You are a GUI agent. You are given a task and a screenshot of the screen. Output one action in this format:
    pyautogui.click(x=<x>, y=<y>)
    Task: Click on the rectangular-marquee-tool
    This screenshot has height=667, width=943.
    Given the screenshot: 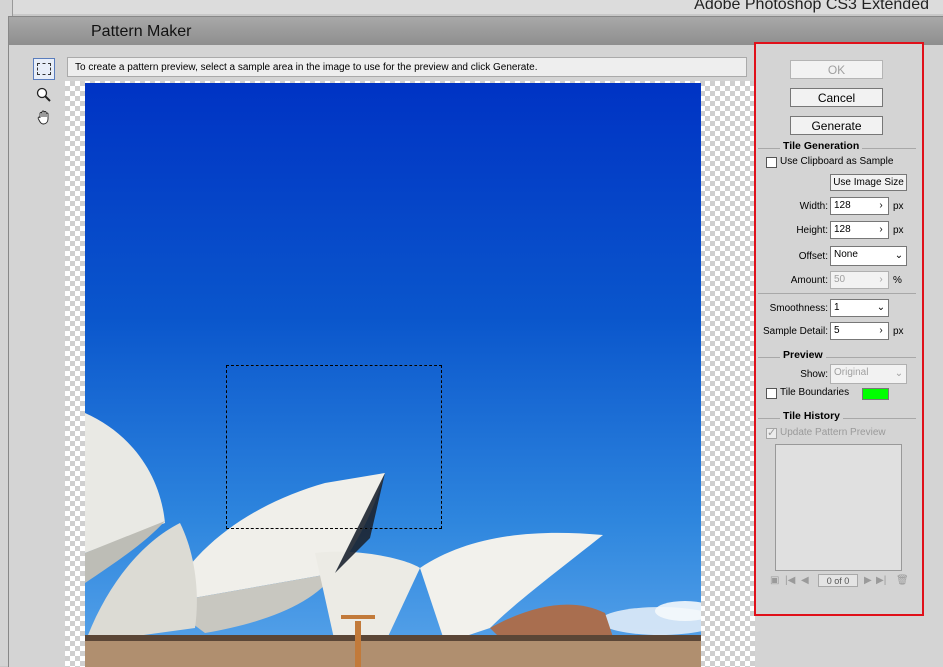 What is the action you would take?
    pyautogui.click(x=44, y=69)
    